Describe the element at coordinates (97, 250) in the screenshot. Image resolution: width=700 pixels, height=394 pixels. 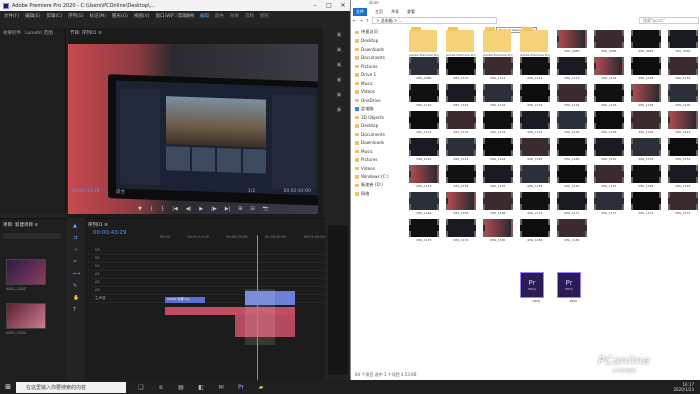
I see `track-label: V3` at that location.